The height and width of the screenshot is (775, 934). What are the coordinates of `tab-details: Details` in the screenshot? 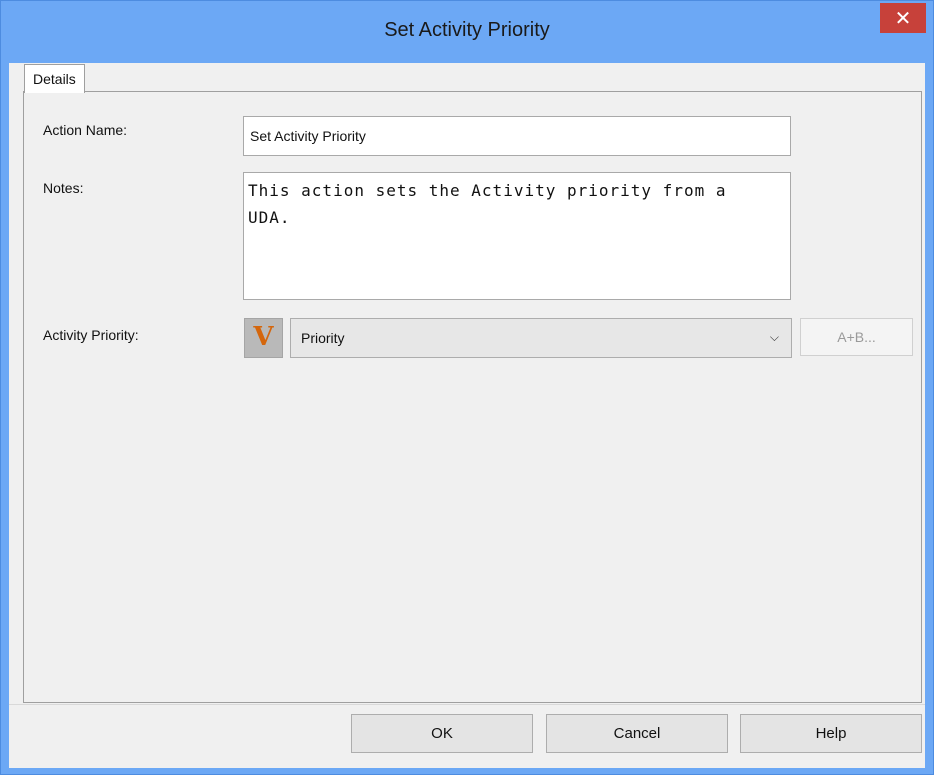 It's located at (54, 78).